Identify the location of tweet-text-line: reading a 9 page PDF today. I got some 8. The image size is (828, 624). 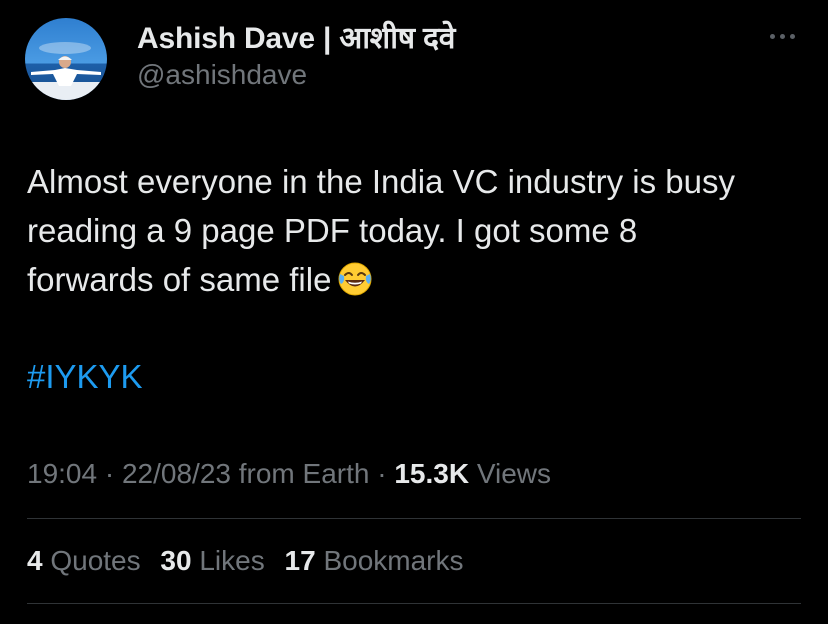
(332, 230).